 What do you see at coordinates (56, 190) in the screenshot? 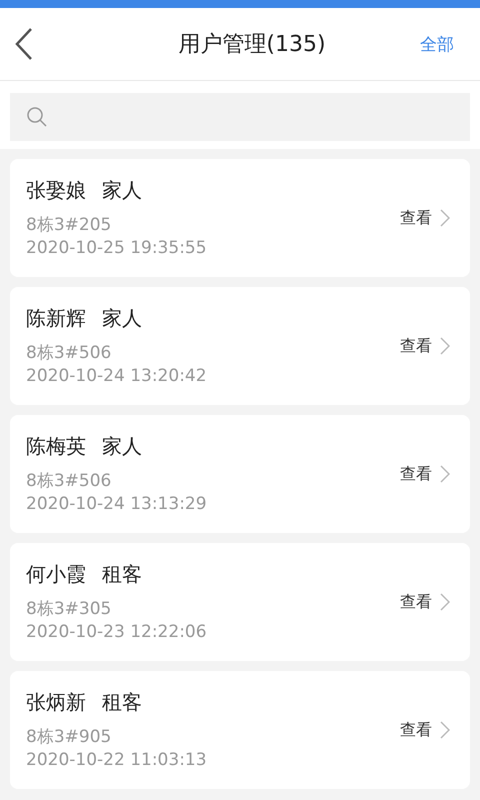
I see `user-name: 张娶娘` at bounding box center [56, 190].